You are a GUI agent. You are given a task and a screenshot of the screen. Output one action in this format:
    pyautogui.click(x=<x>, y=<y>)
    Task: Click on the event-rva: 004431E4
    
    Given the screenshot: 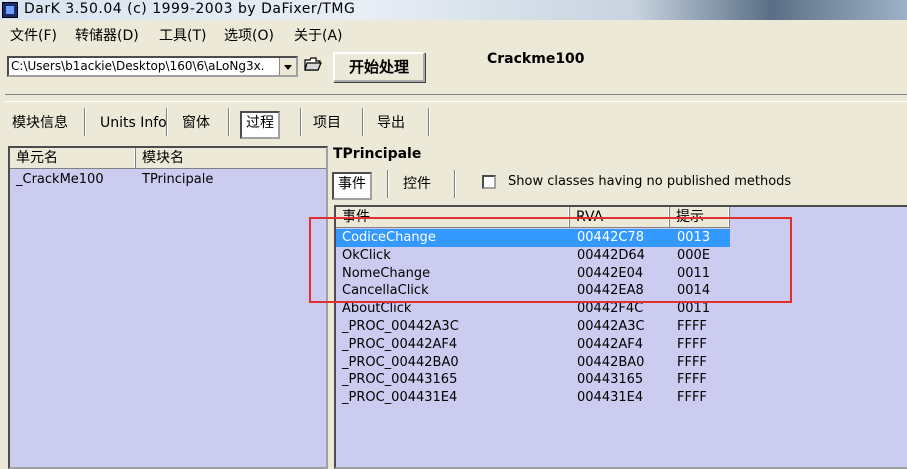 What is the action you would take?
    pyautogui.click(x=610, y=398)
    